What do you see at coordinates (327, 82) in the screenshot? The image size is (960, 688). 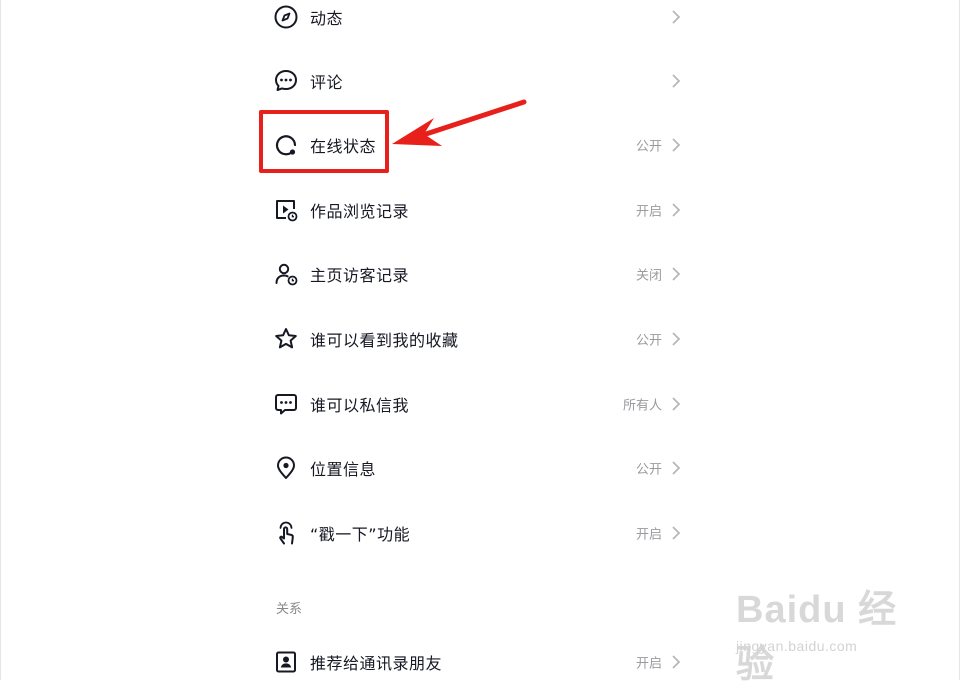 I see `settings-row-label: 评论` at bounding box center [327, 82].